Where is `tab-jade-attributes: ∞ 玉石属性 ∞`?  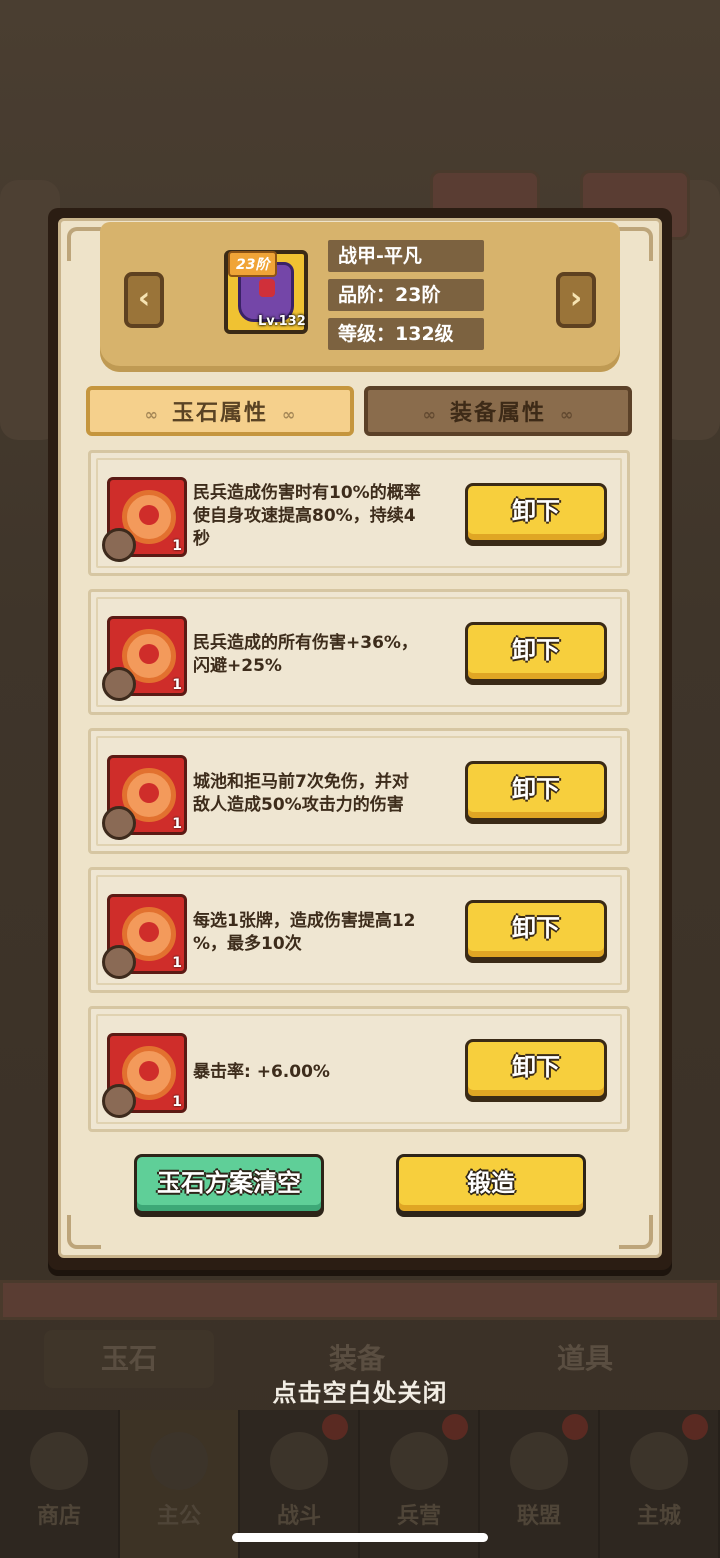 tab-jade-attributes: ∞ 玉石属性 ∞ is located at coordinates (220, 411).